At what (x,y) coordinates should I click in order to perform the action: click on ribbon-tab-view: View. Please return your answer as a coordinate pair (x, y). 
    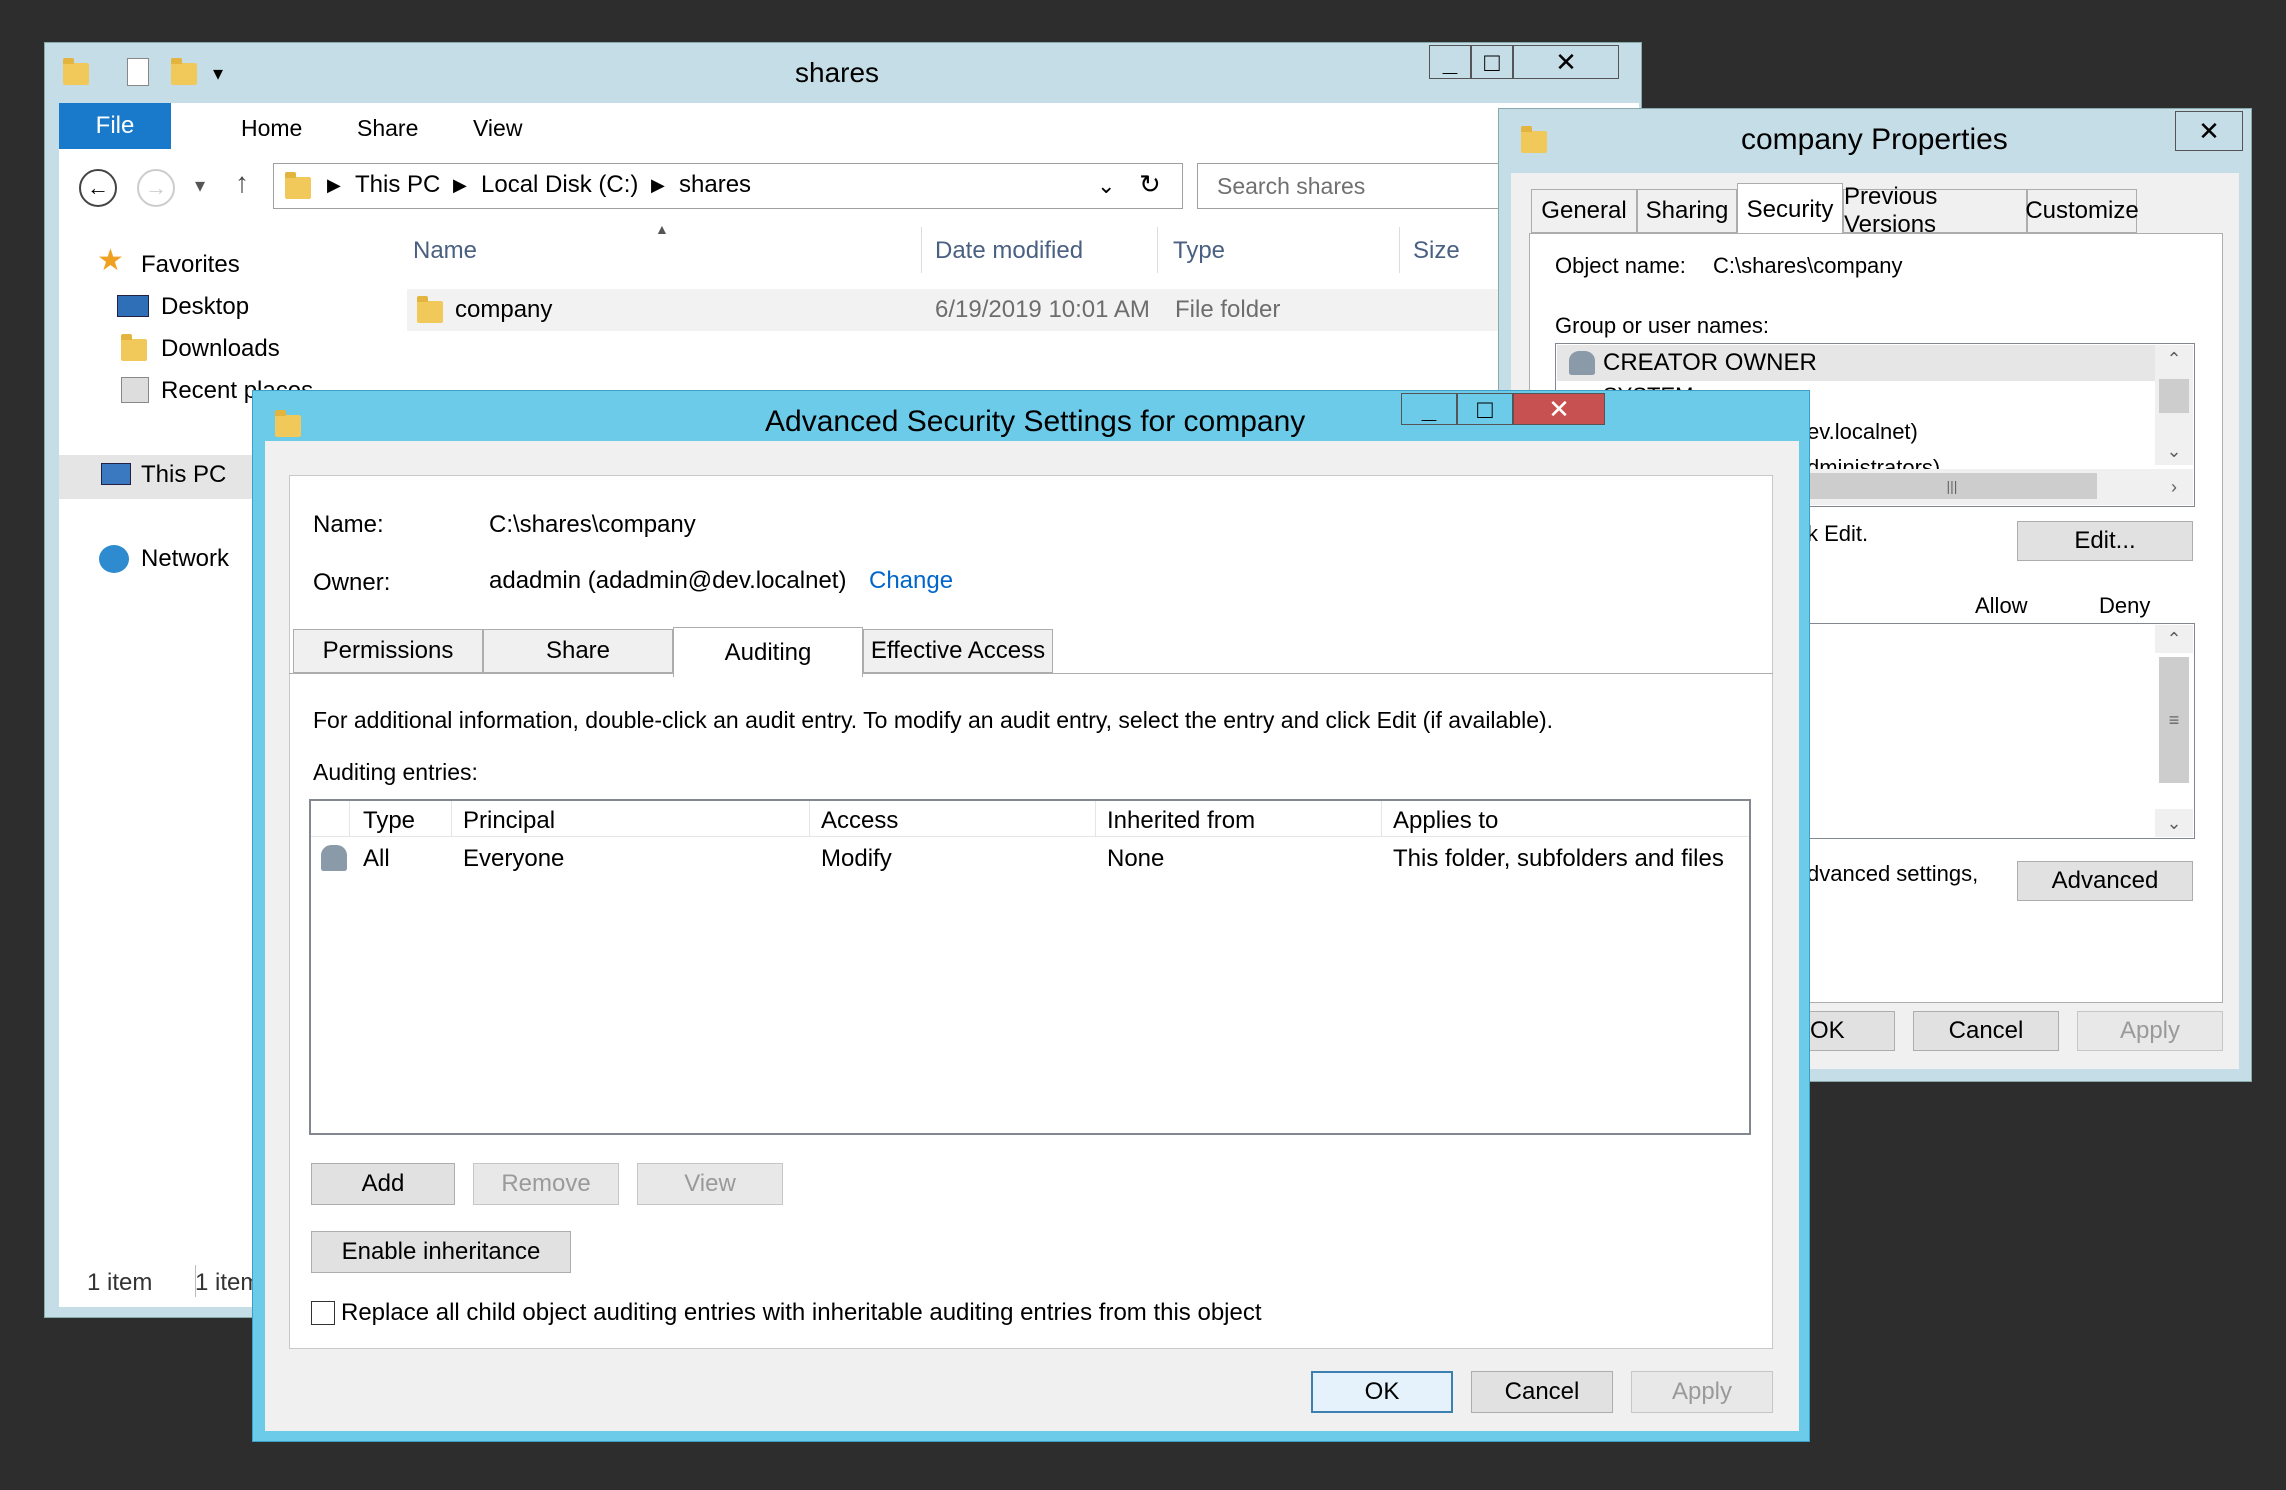
    Looking at the image, I should click on (497, 128).